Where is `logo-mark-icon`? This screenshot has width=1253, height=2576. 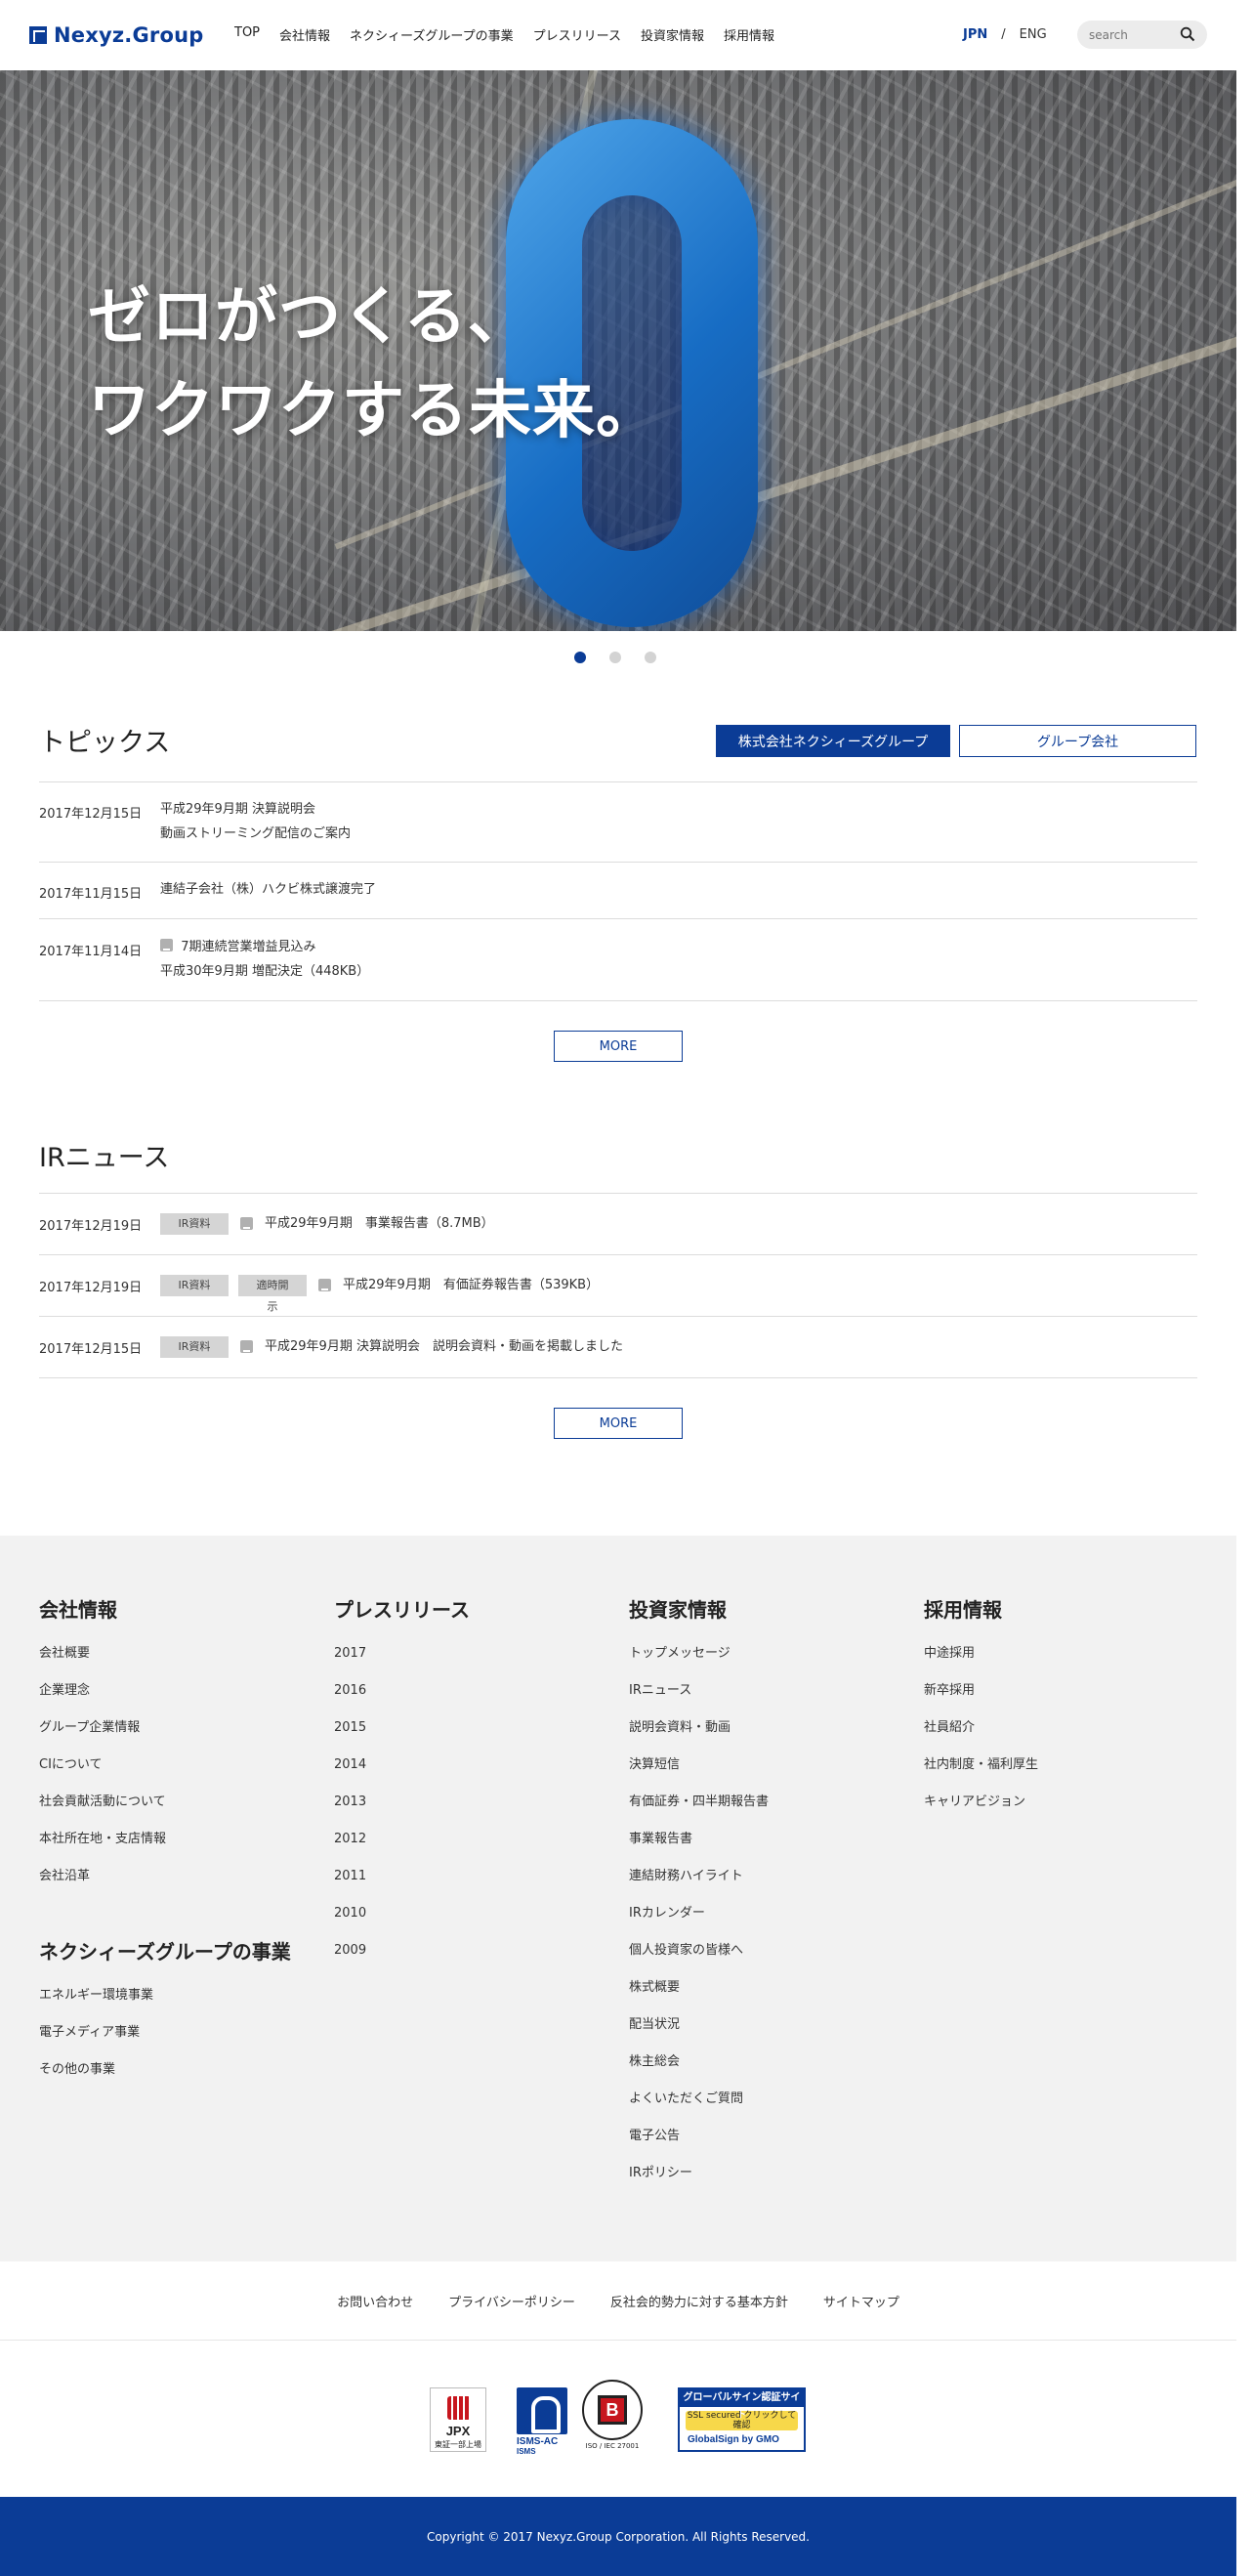 logo-mark-icon is located at coordinates (38, 35).